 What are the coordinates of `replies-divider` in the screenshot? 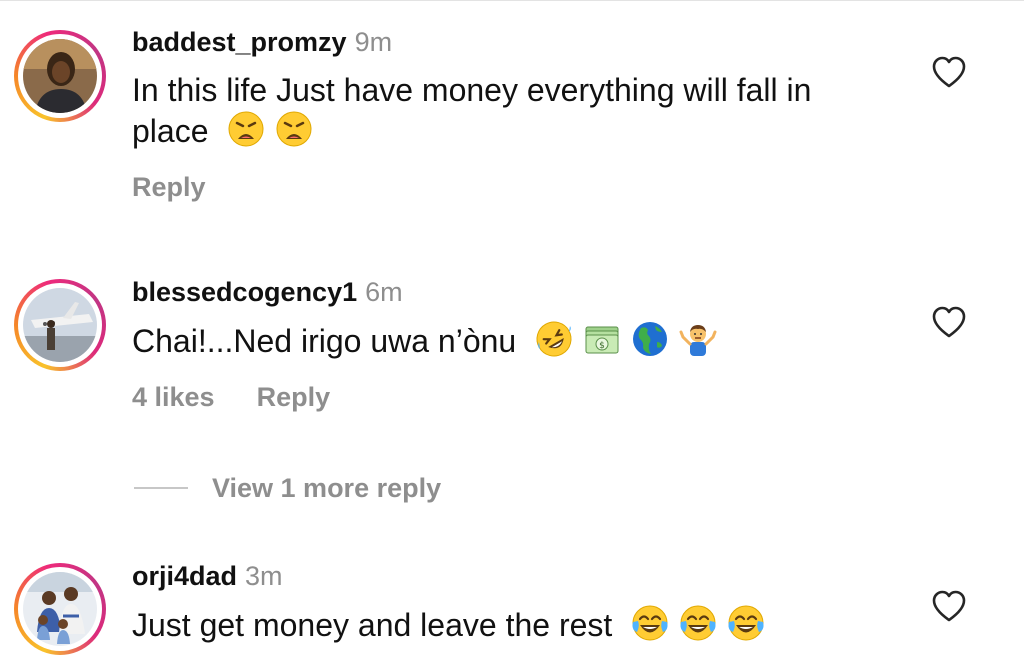 It's located at (161, 488).